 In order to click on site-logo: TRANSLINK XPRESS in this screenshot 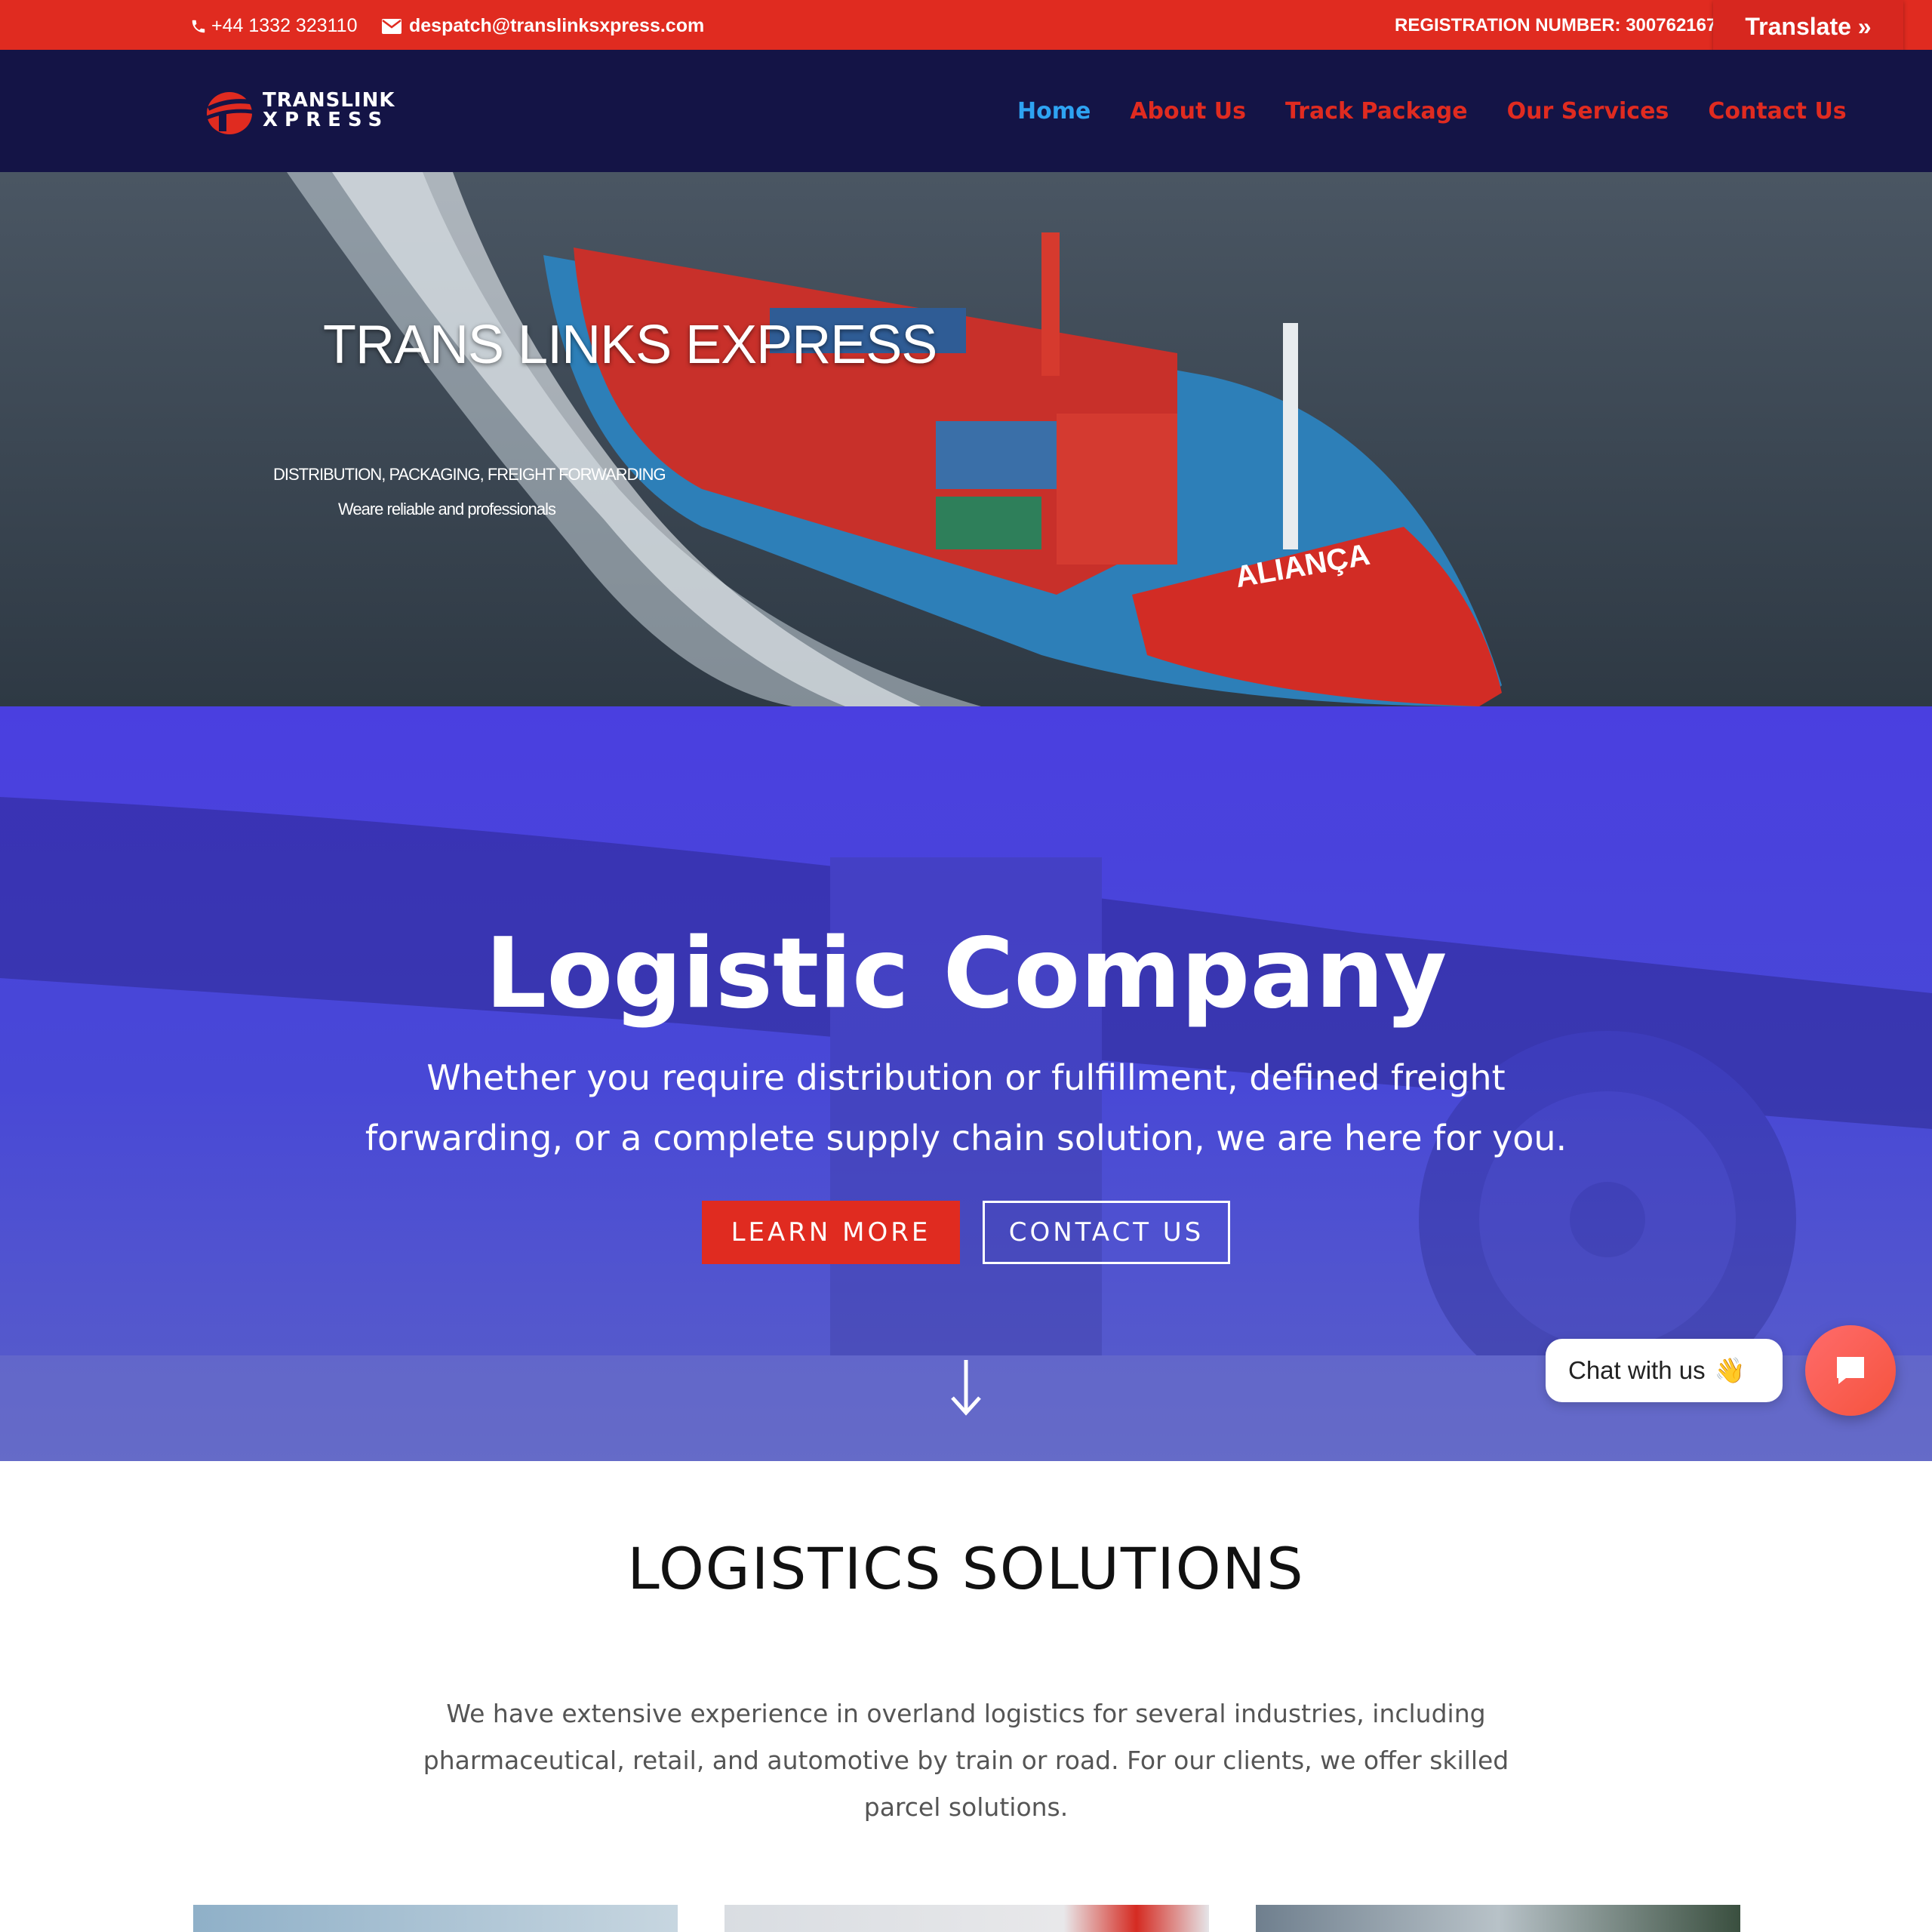, I will do `click(298, 111)`.